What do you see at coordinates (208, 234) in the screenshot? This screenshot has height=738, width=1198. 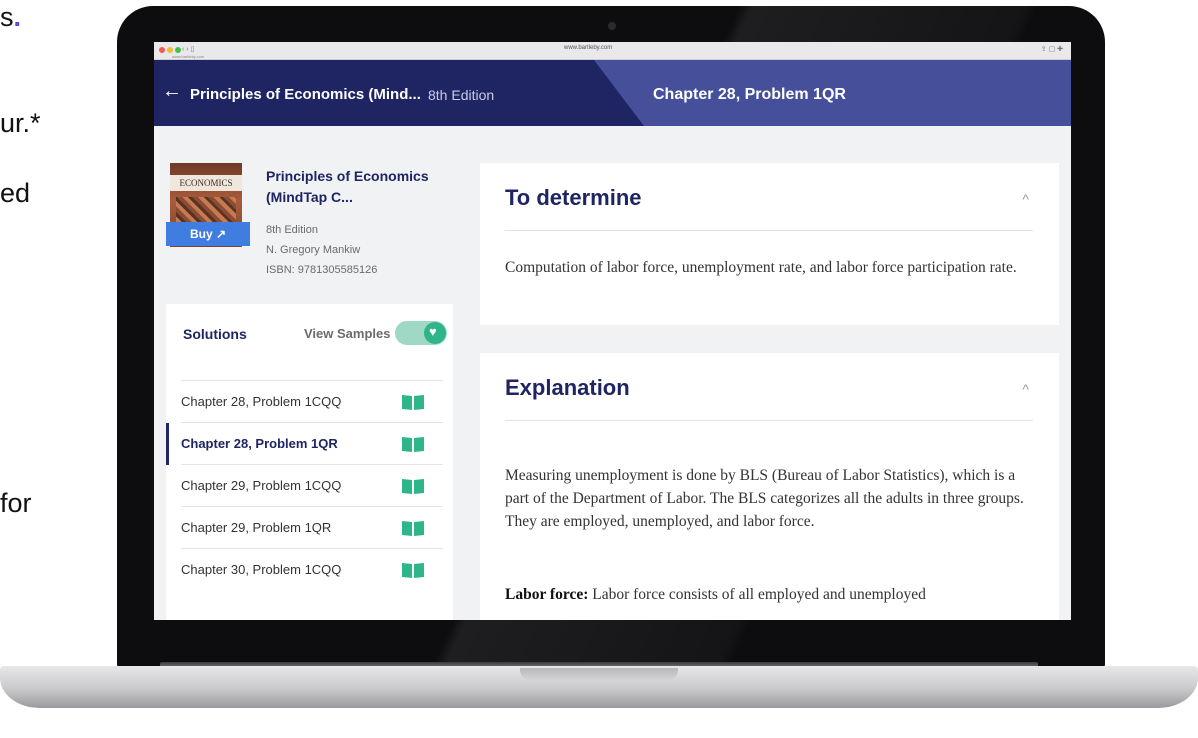 I see `buy-button: Buy ↗` at bounding box center [208, 234].